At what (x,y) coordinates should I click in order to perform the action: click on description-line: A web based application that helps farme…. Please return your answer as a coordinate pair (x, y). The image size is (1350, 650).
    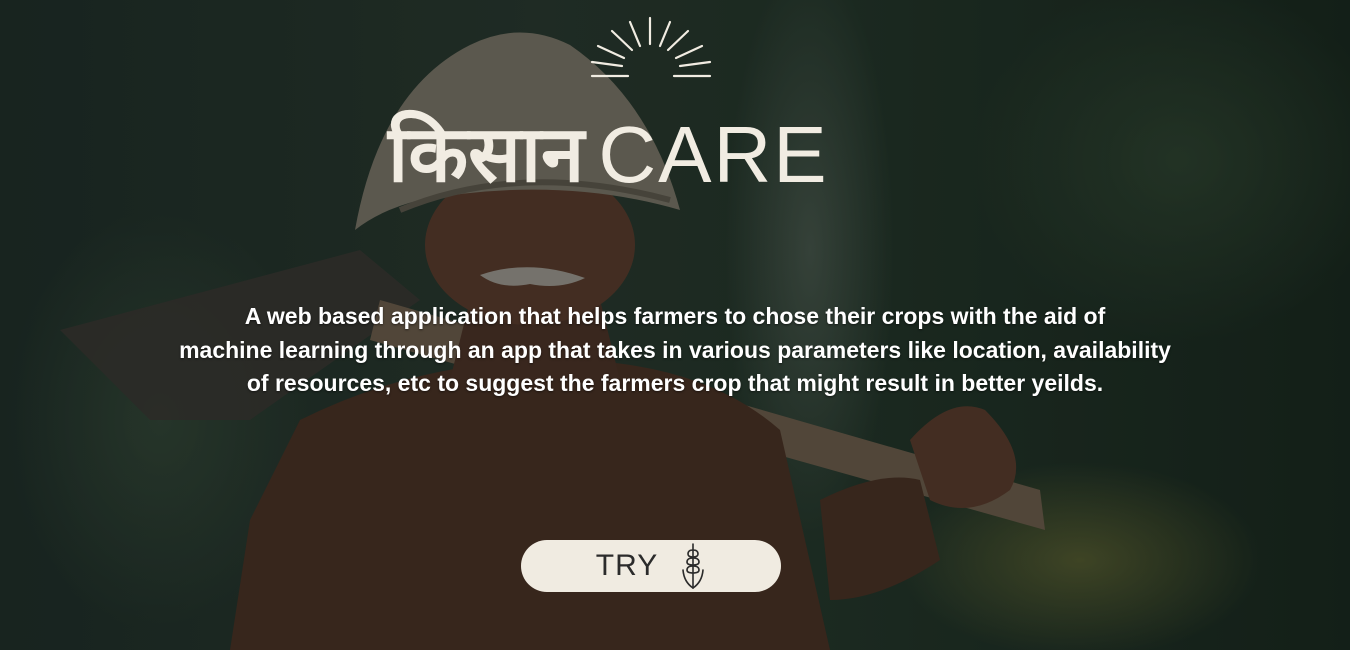
    Looking at the image, I should click on (675, 316).